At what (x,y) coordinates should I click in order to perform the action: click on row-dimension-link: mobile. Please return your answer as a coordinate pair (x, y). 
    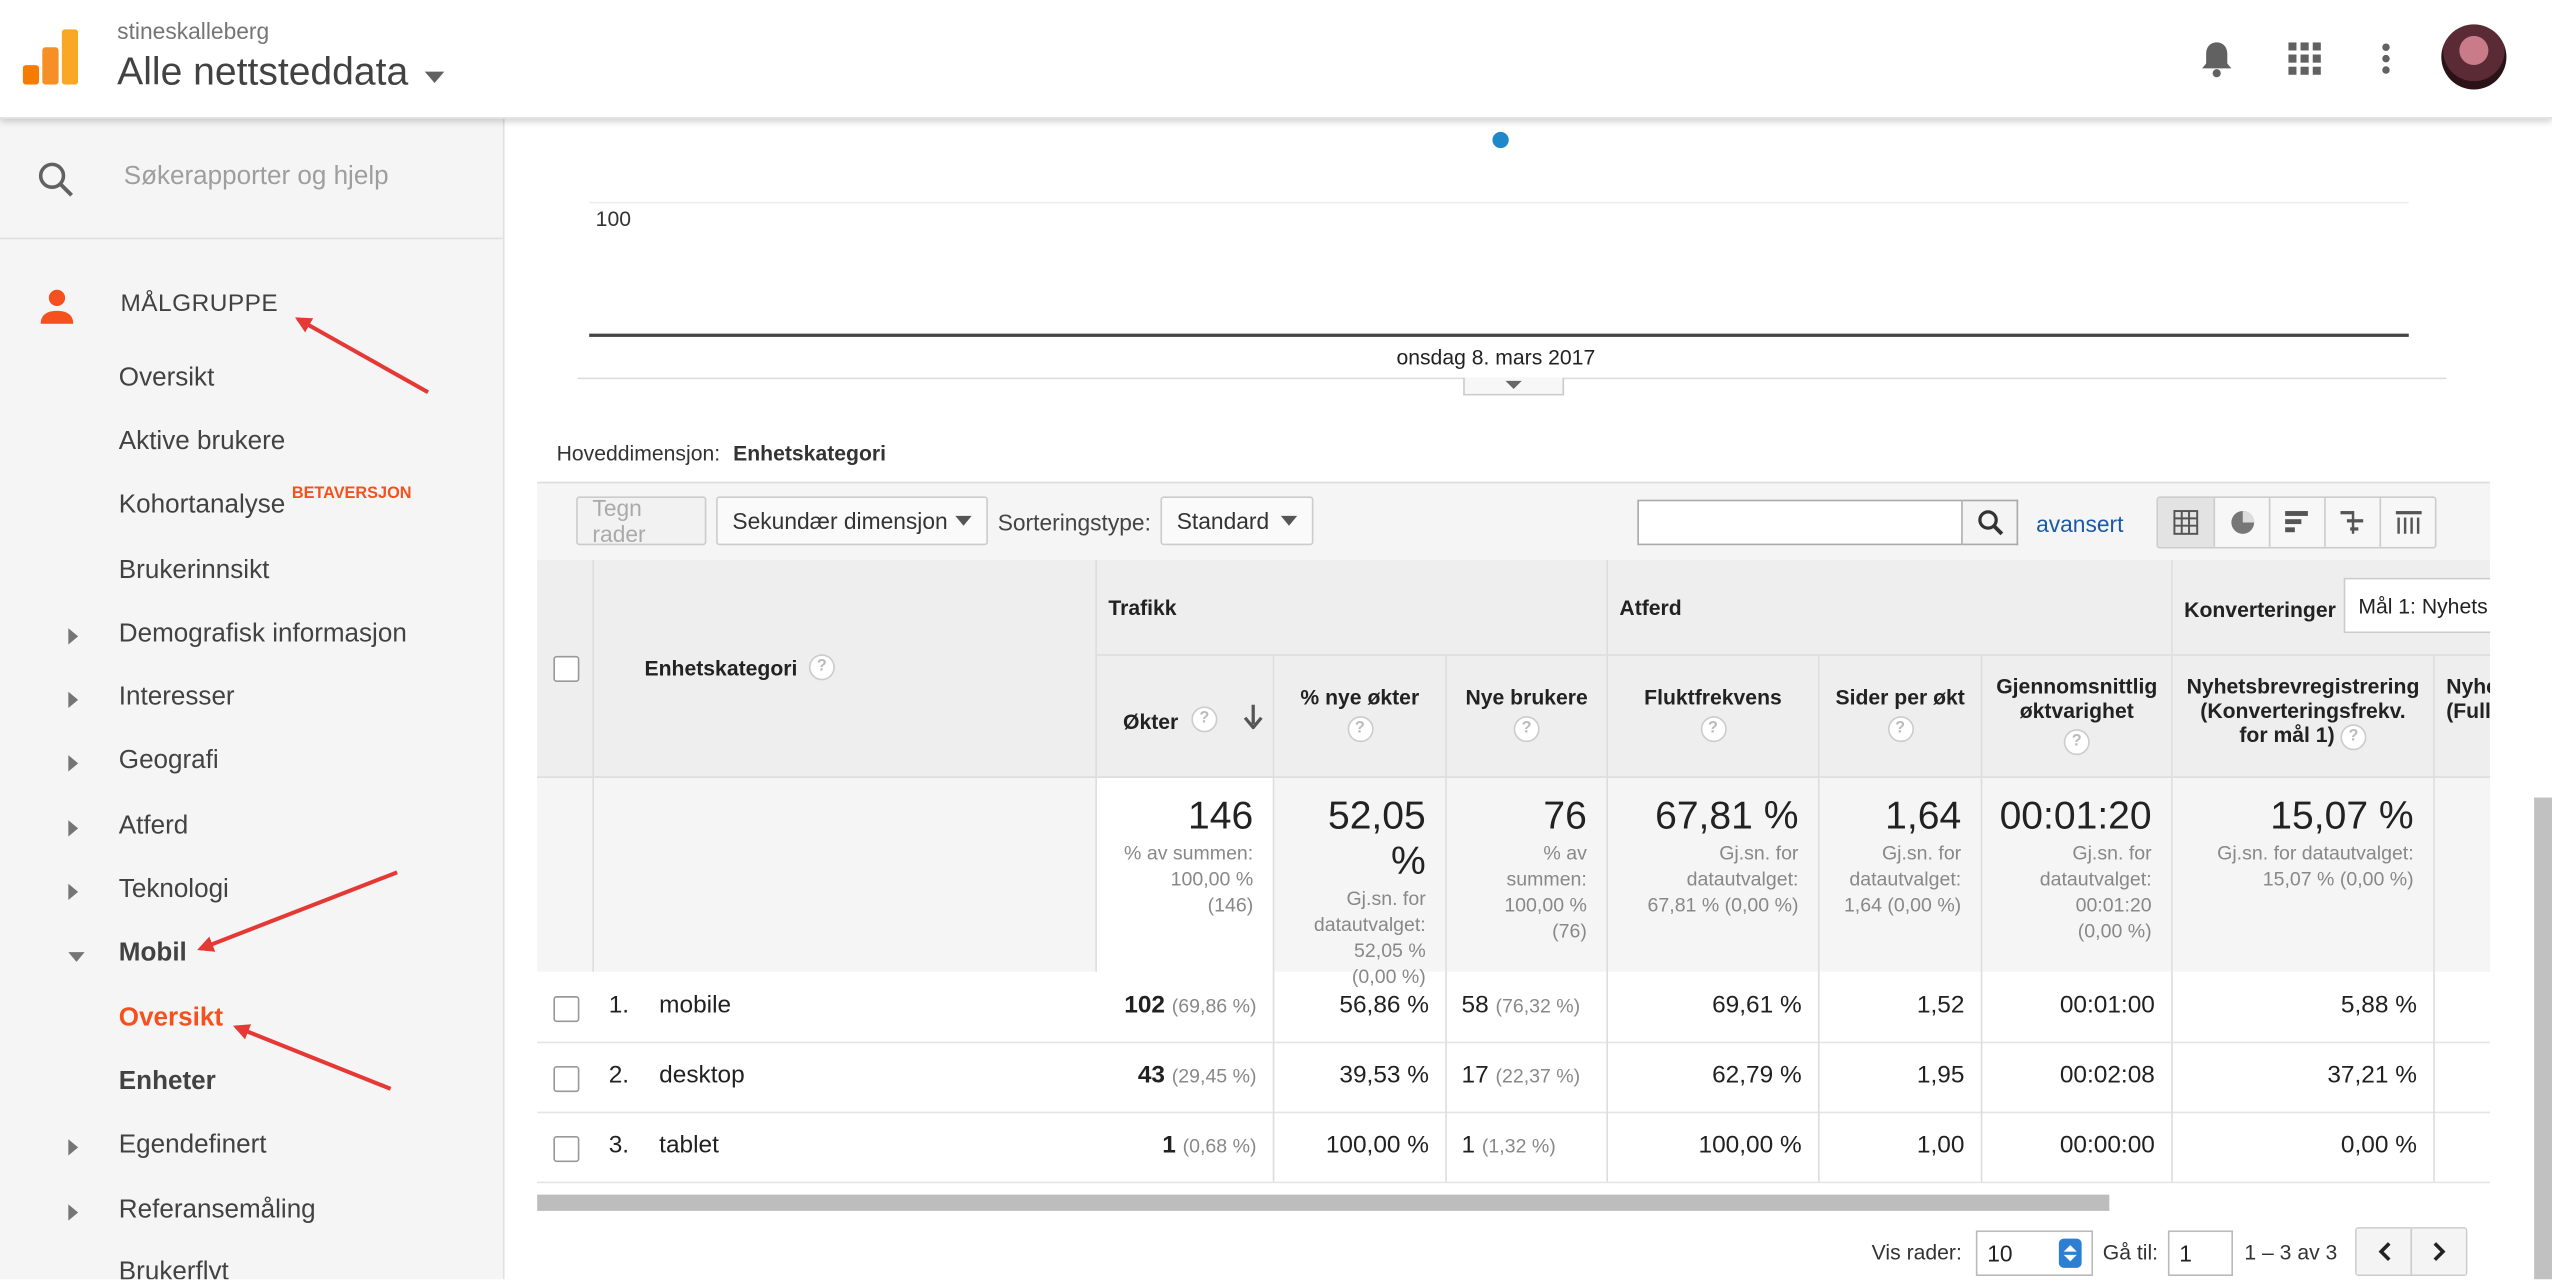
    Looking at the image, I should click on (695, 1005).